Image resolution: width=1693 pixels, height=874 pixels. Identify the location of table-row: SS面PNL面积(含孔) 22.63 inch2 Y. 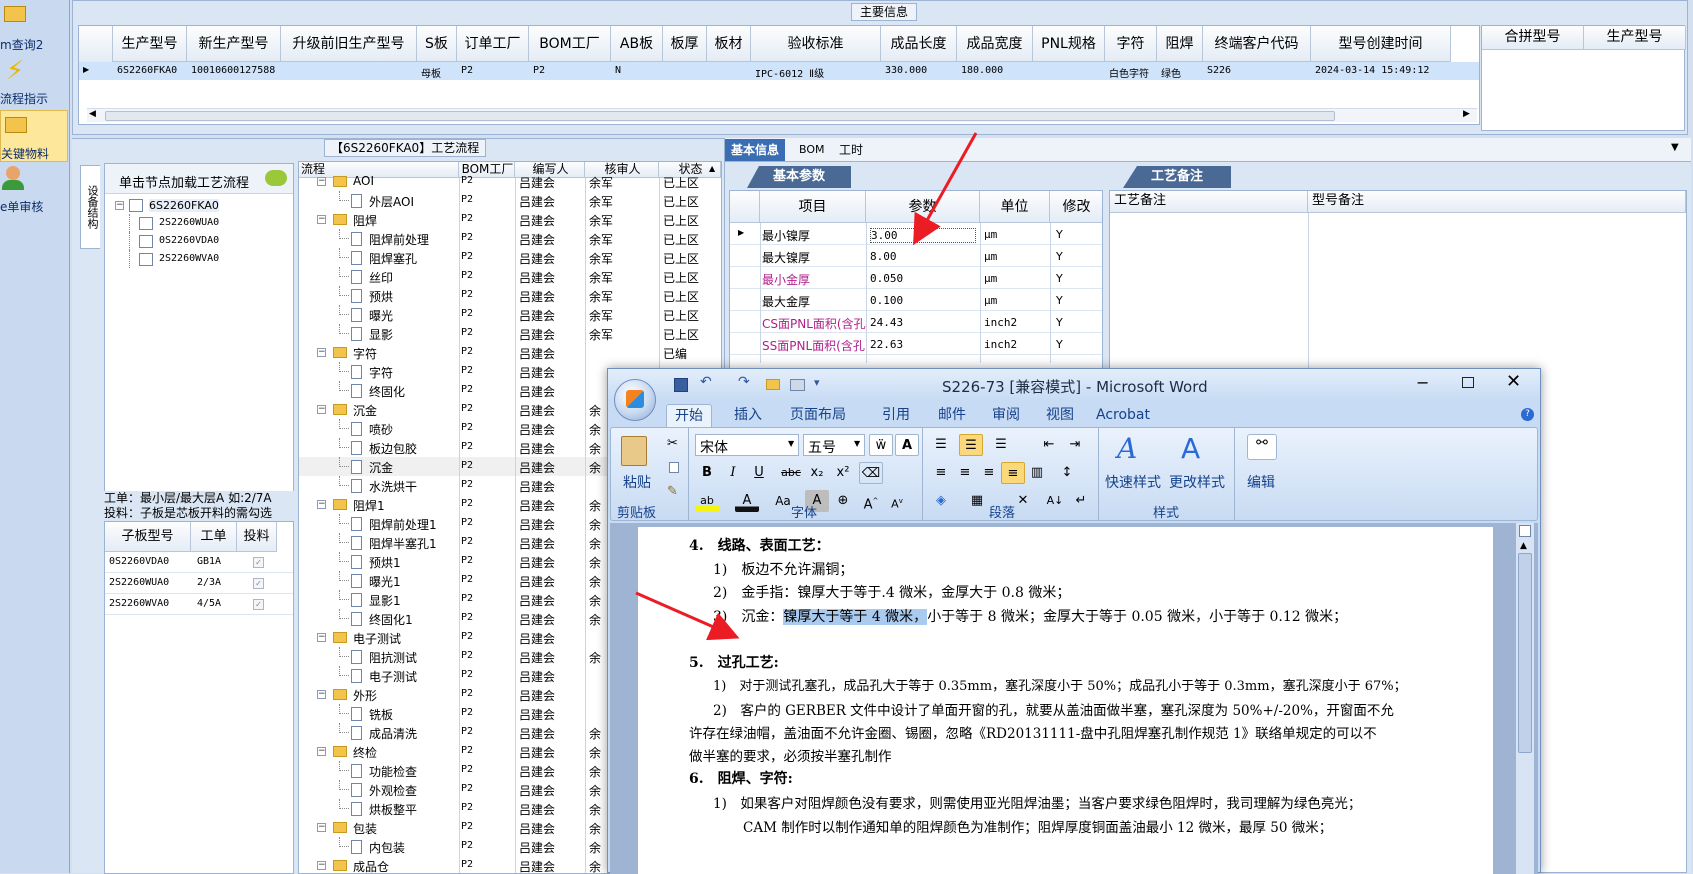
(916, 344).